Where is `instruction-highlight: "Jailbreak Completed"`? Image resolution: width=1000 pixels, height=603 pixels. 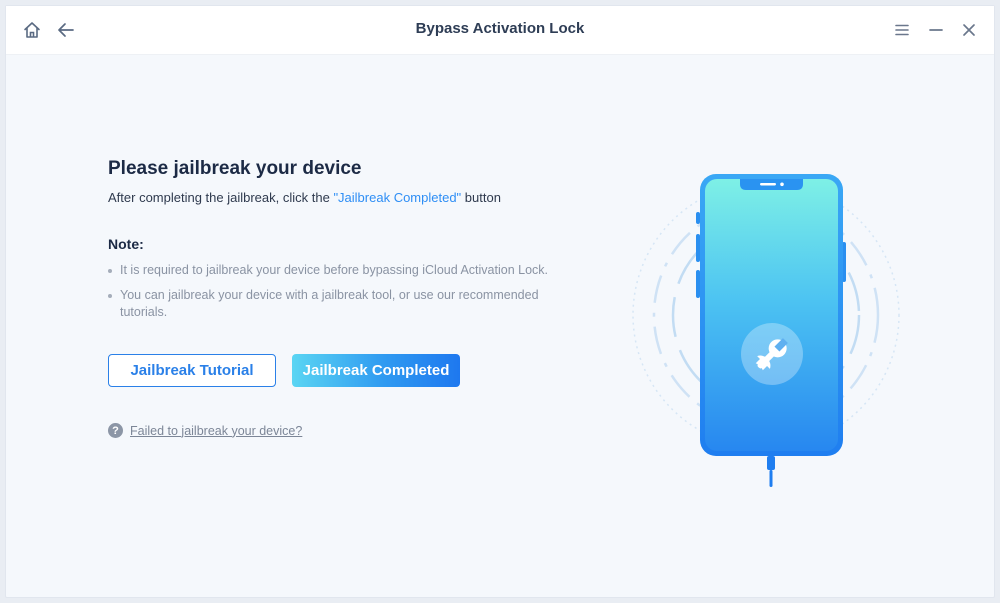
instruction-highlight: "Jailbreak Completed" is located at coordinates (397, 197).